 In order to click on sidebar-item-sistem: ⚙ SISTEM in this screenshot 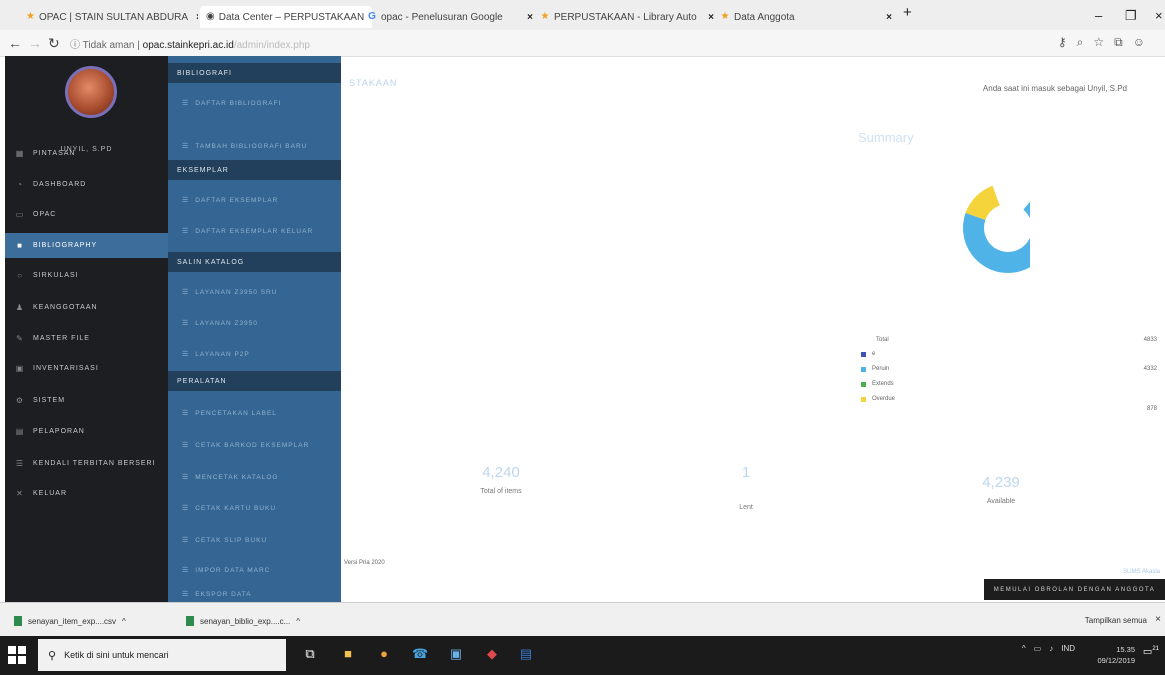, I will do `click(86, 400)`.